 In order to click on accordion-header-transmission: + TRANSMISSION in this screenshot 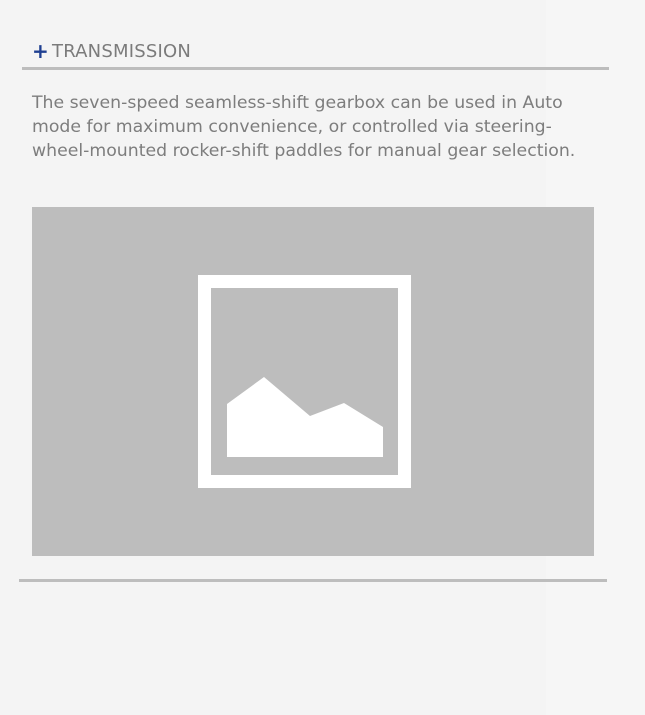, I will do `click(111, 51)`.